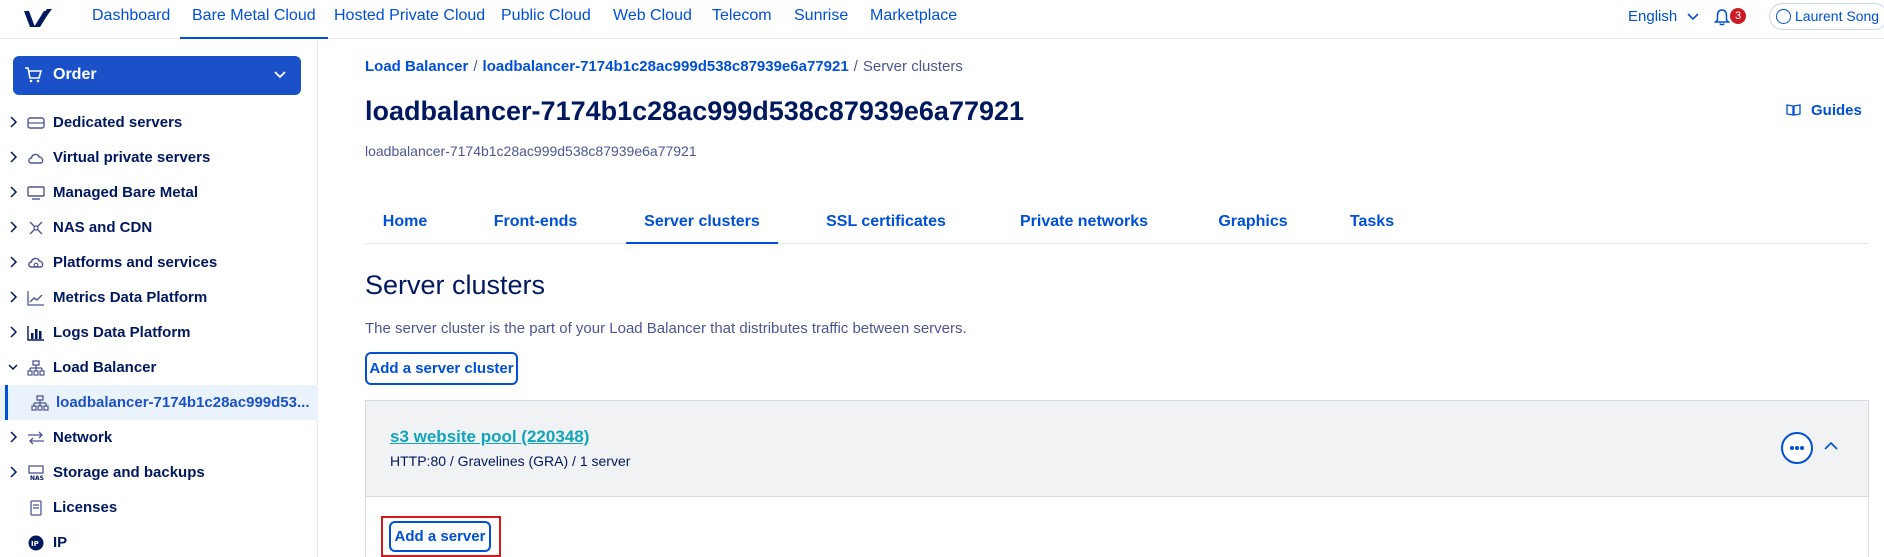 The height and width of the screenshot is (557, 1884). I want to click on language-selector: English, so click(1663, 16).